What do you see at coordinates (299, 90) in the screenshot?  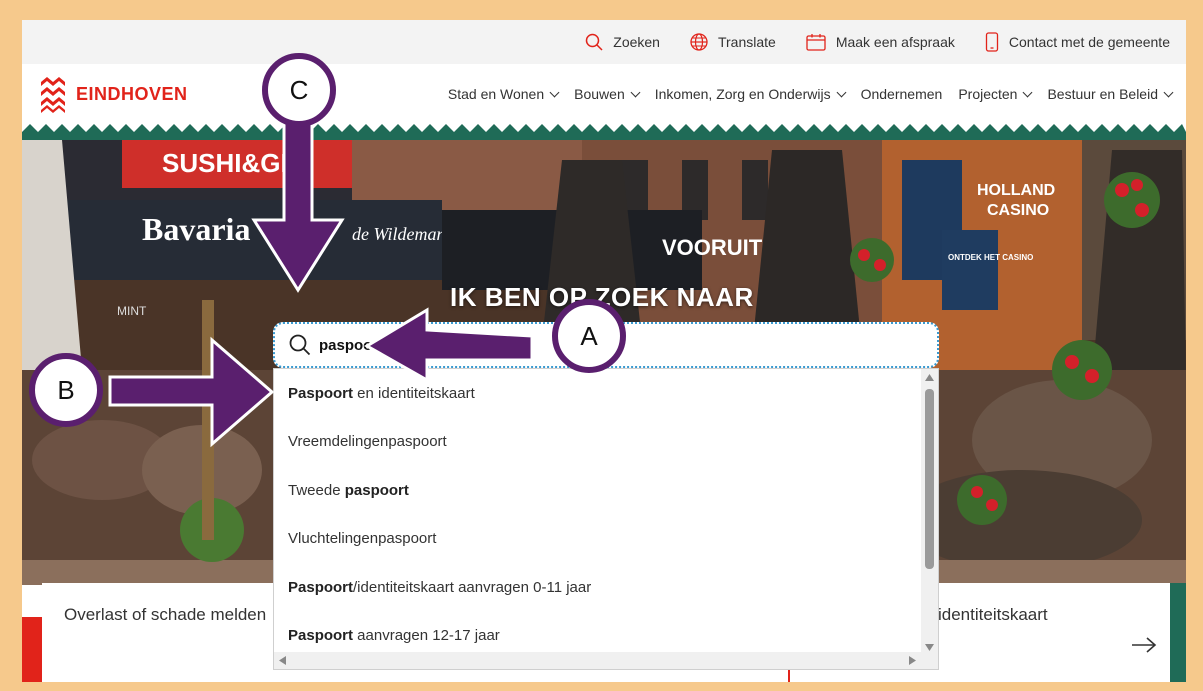 I see `annotation-marker-c: C` at bounding box center [299, 90].